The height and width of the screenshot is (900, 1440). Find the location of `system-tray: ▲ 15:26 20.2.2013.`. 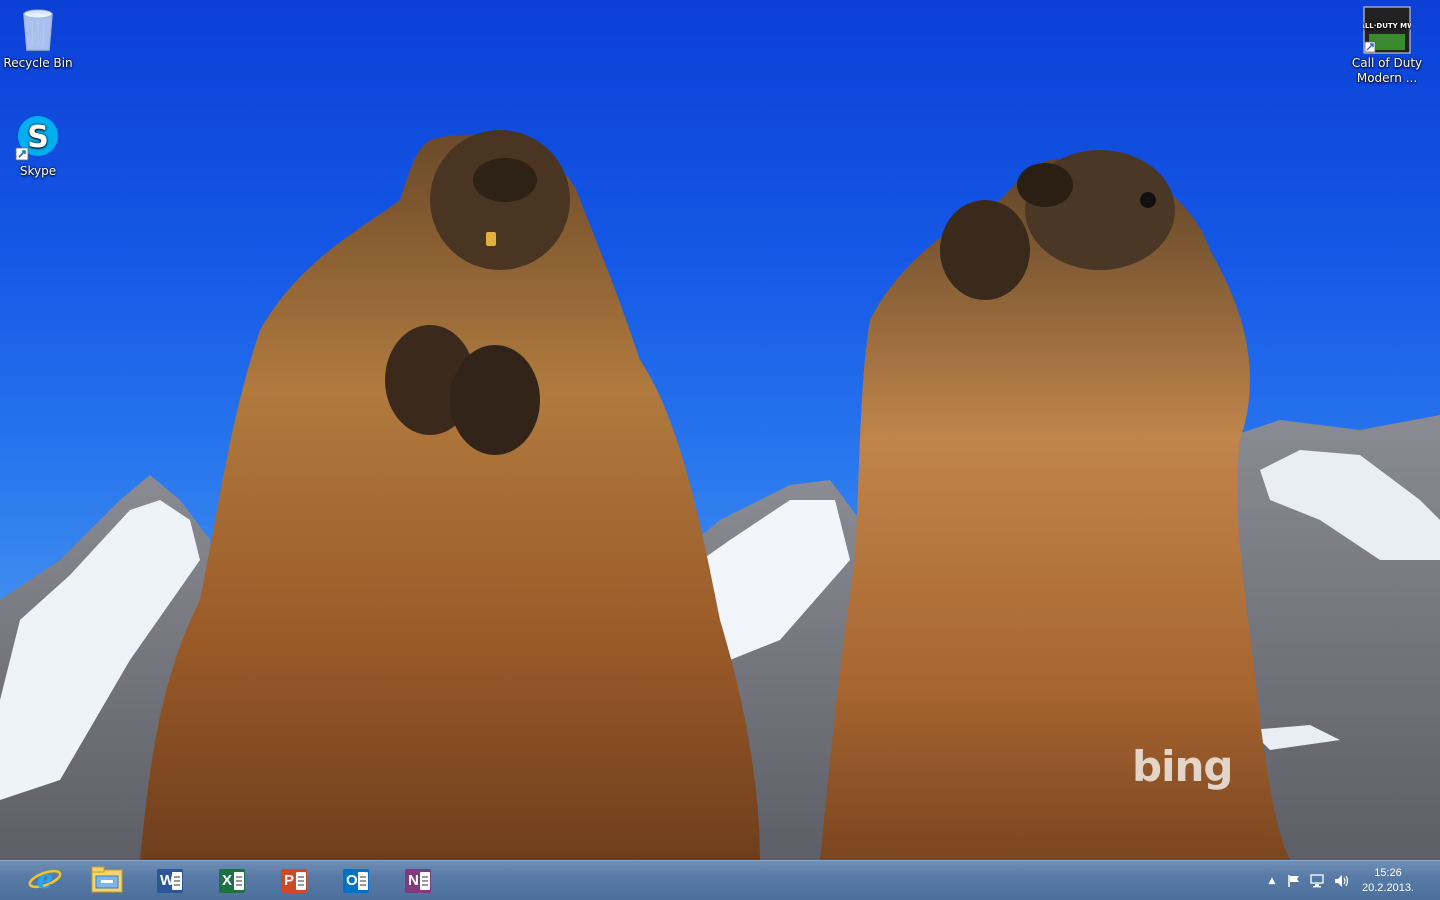

system-tray: ▲ 15:26 20.2.2013. is located at coordinates (1340, 880).